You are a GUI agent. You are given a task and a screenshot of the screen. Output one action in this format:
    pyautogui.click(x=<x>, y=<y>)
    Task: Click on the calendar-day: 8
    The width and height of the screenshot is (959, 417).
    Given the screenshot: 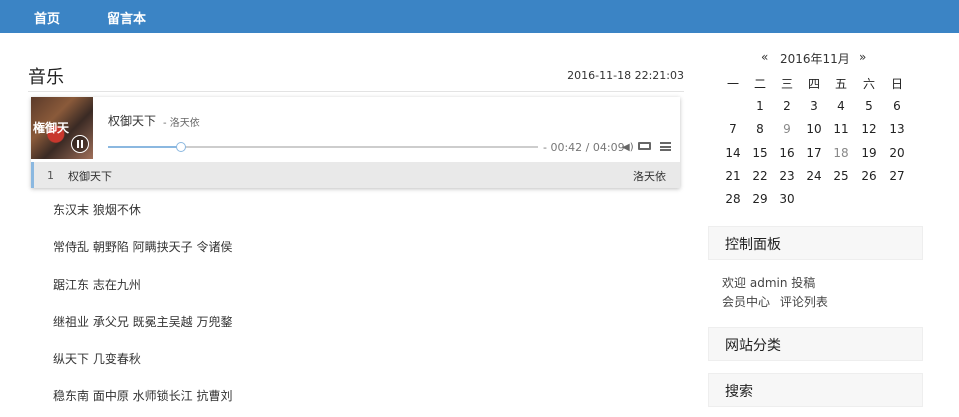 What is the action you would take?
    pyautogui.click(x=760, y=129)
    